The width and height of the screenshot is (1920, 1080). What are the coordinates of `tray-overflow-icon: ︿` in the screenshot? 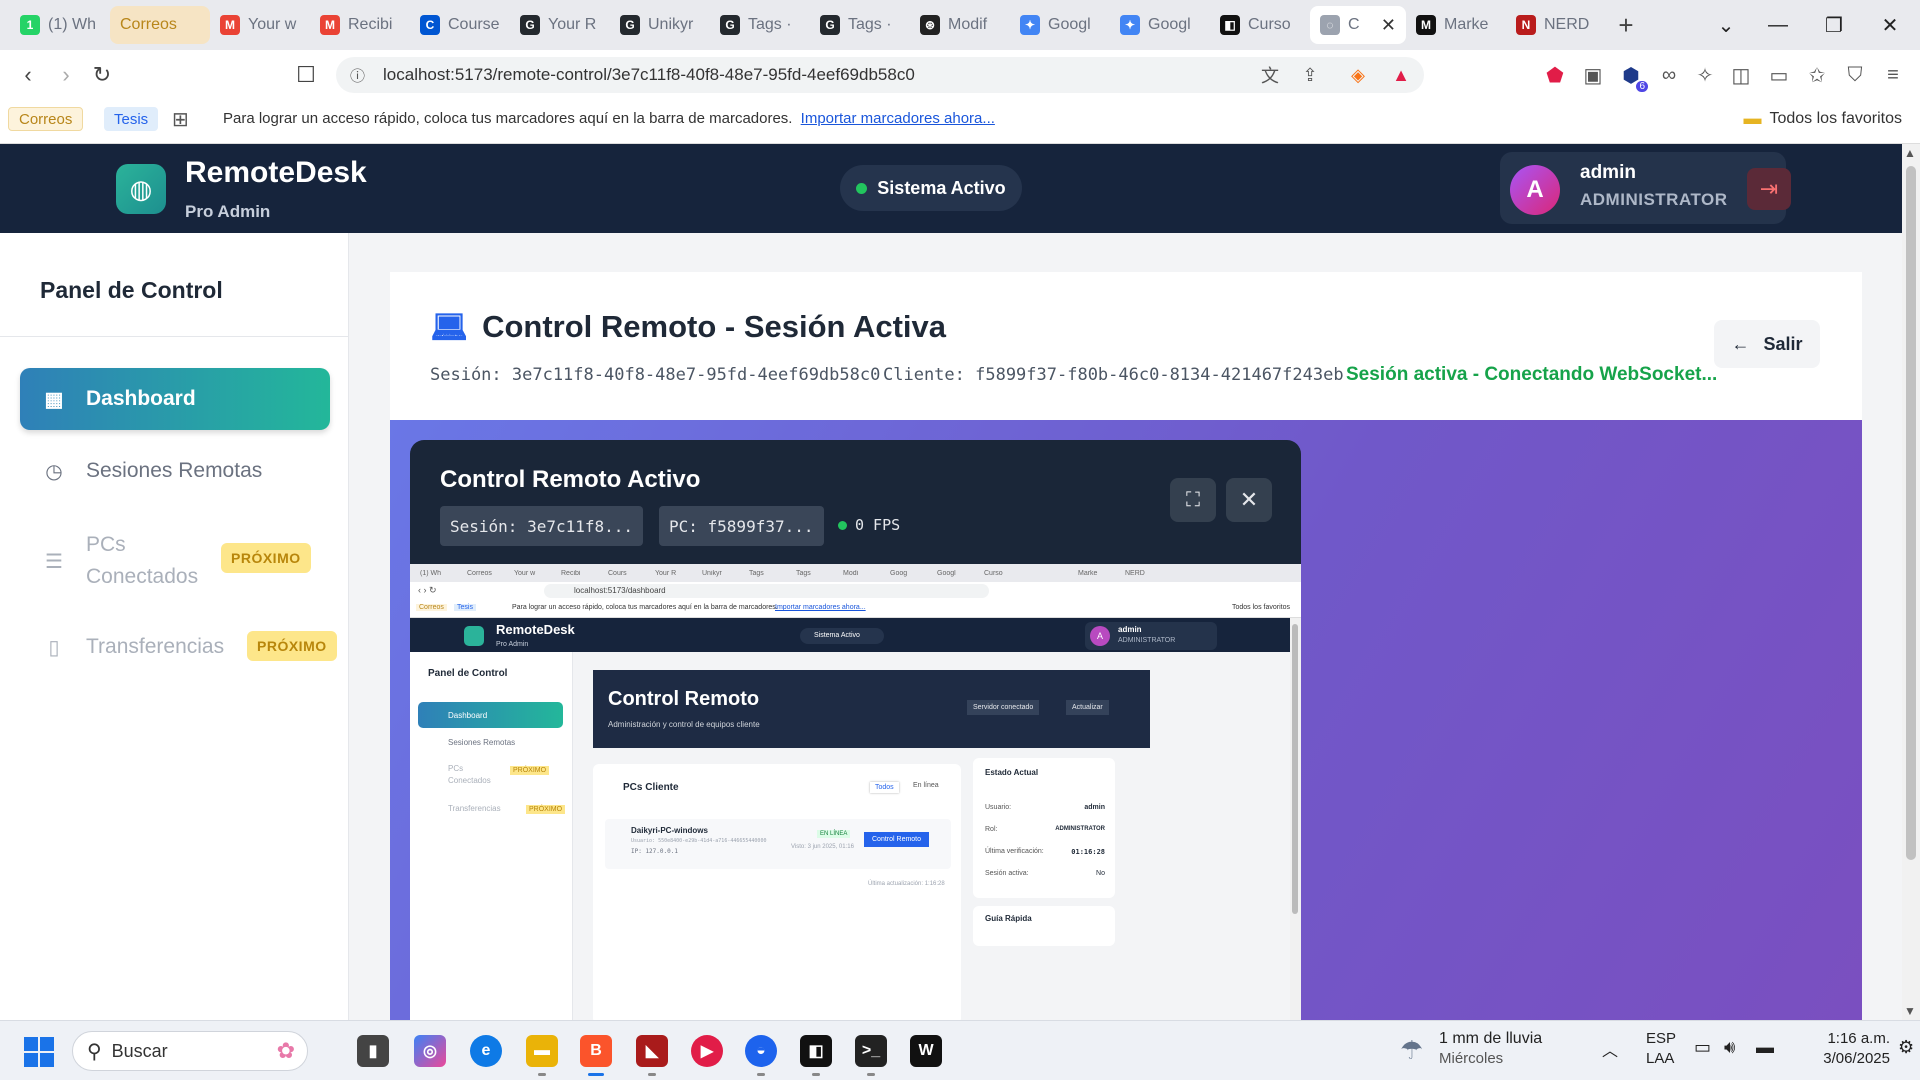 It's located at (1610, 1049).